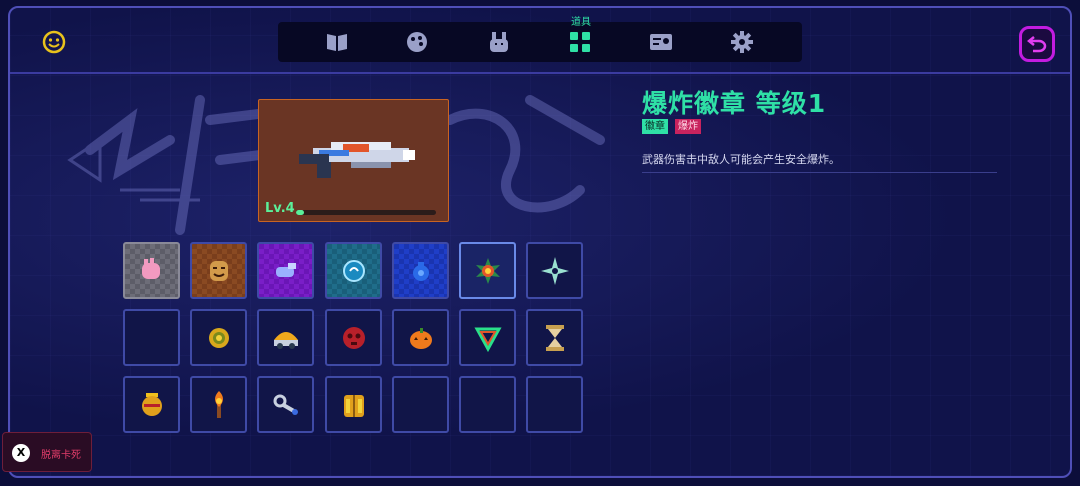 The height and width of the screenshot is (486, 1080). I want to click on back-arrow-icon, so click(1037, 44).